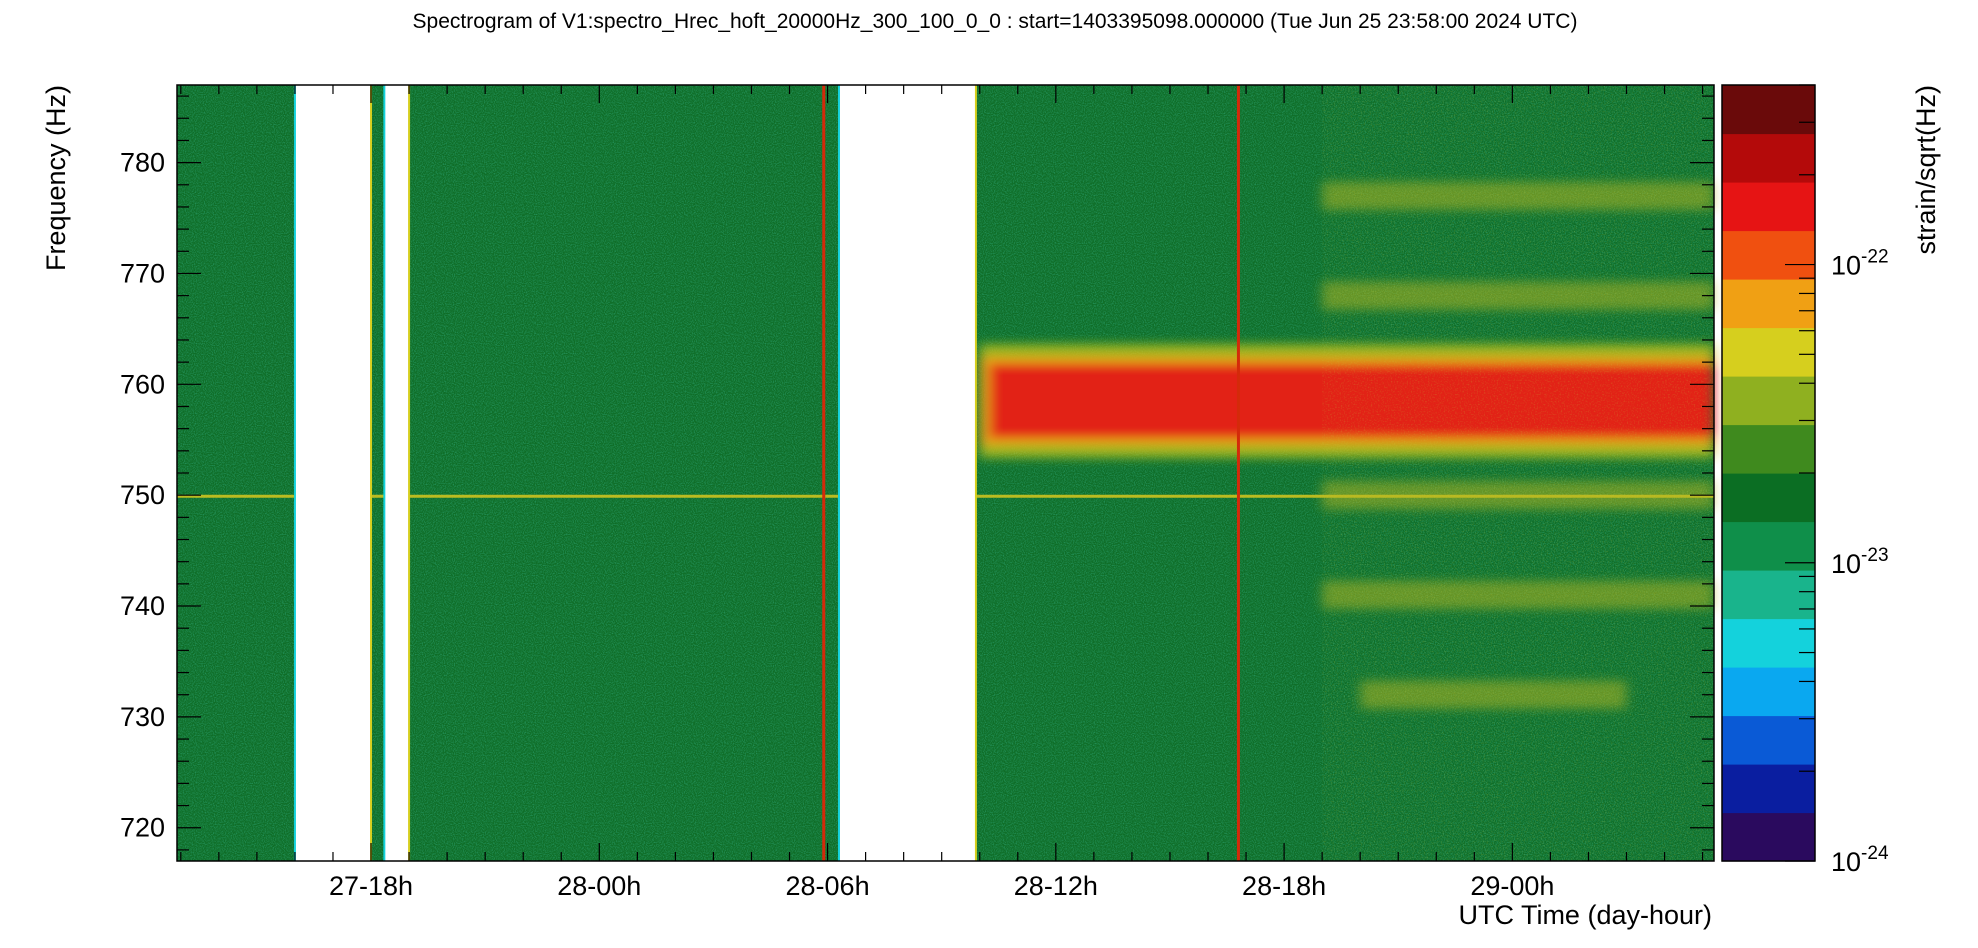  What do you see at coordinates (1875, 853) in the screenshot?
I see `colorbar-tick-exponent: -24` at bounding box center [1875, 853].